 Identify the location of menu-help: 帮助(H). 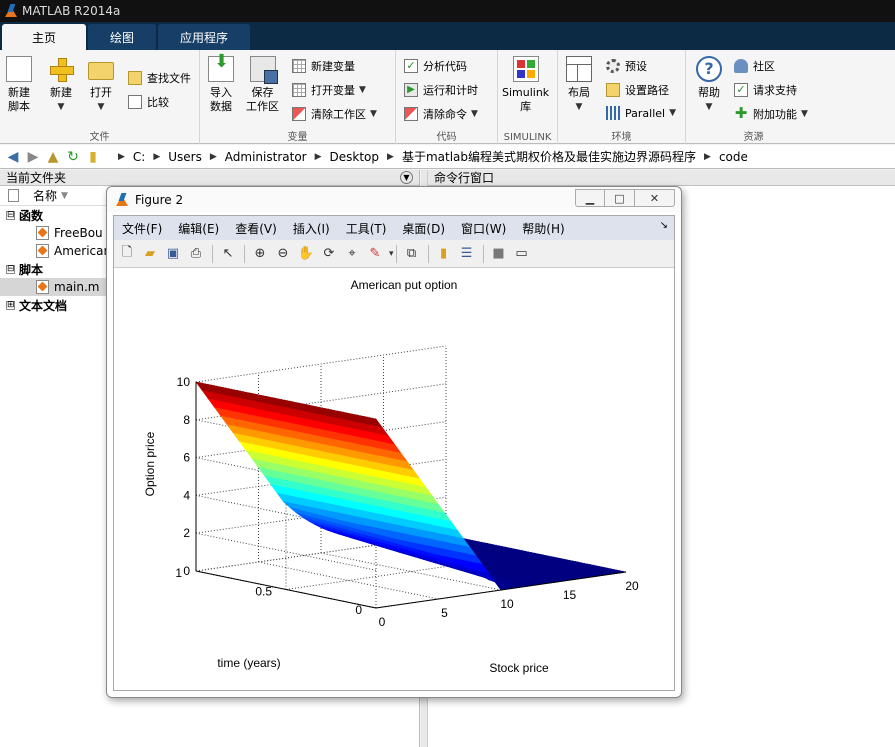
(543, 228).